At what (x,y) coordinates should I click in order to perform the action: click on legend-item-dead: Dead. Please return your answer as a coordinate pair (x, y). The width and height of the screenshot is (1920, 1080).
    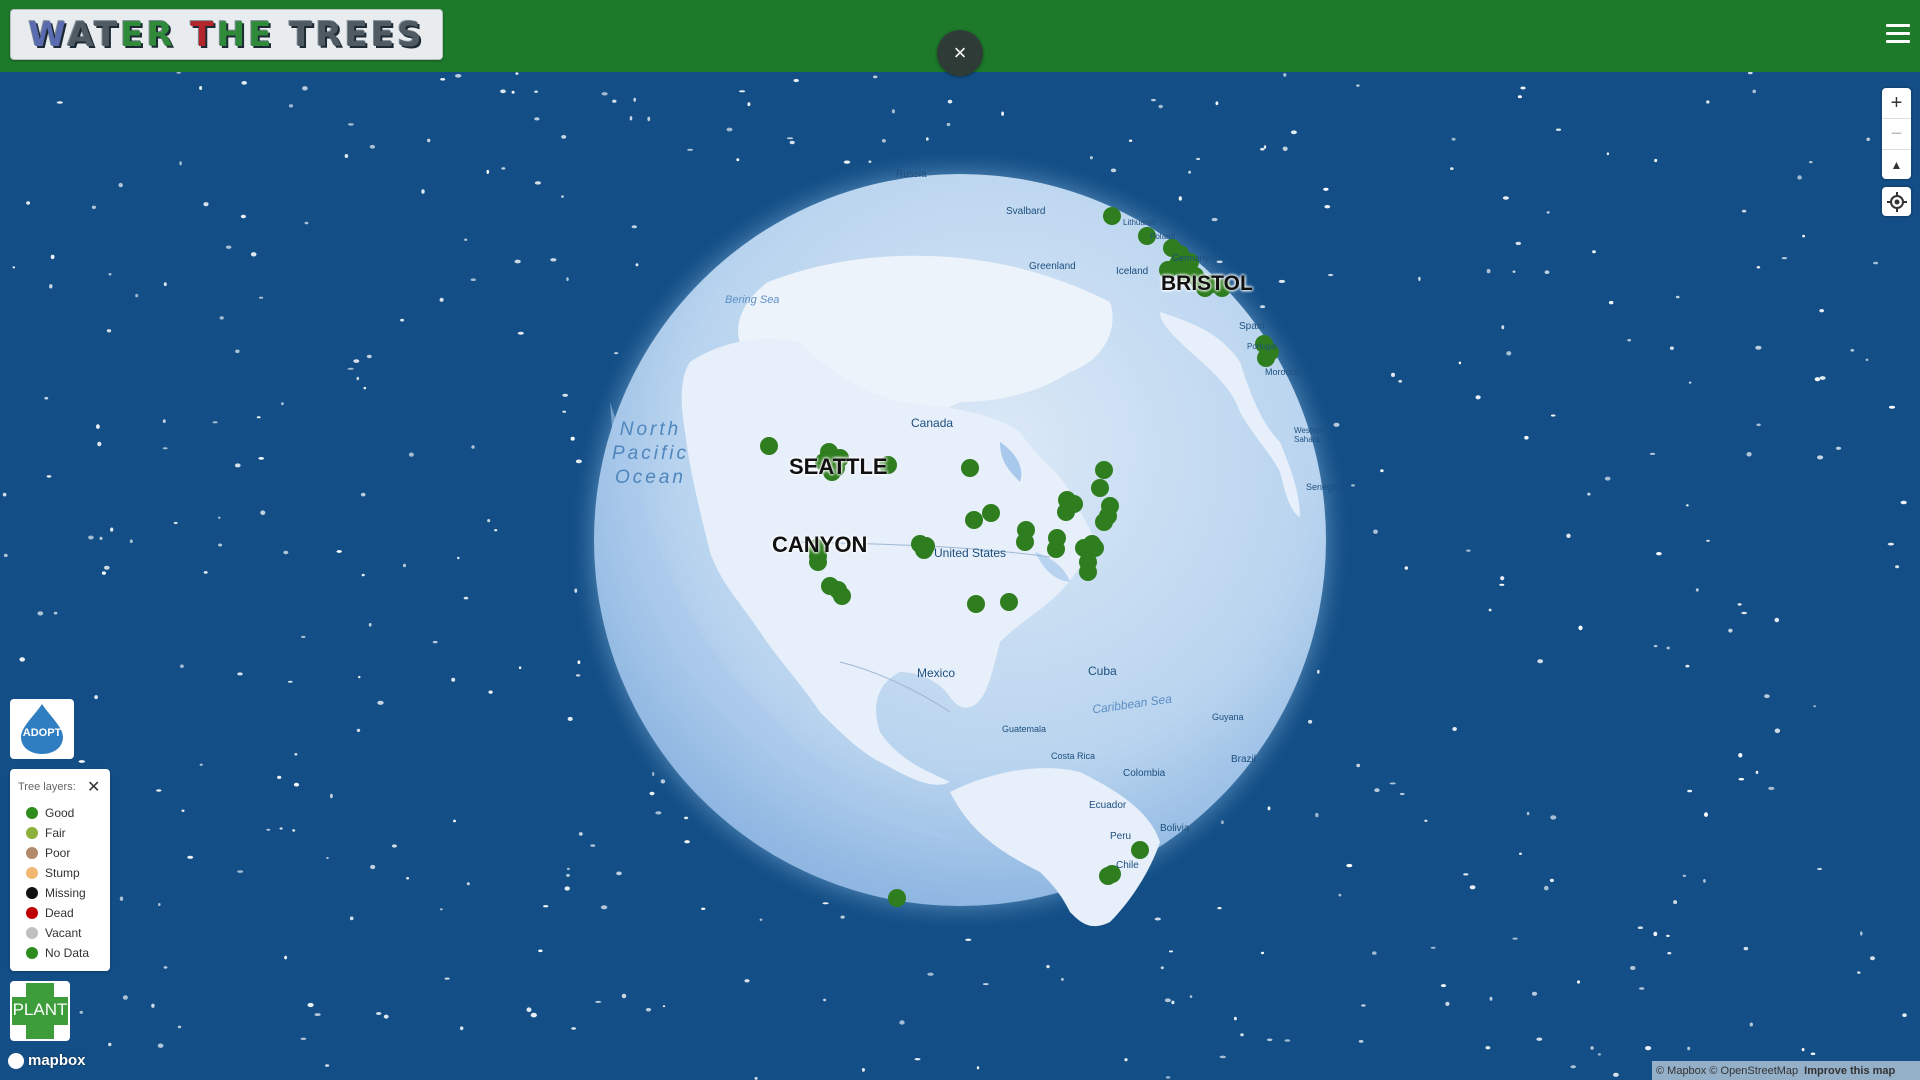
    Looking at the image, I should click on (57, 913).